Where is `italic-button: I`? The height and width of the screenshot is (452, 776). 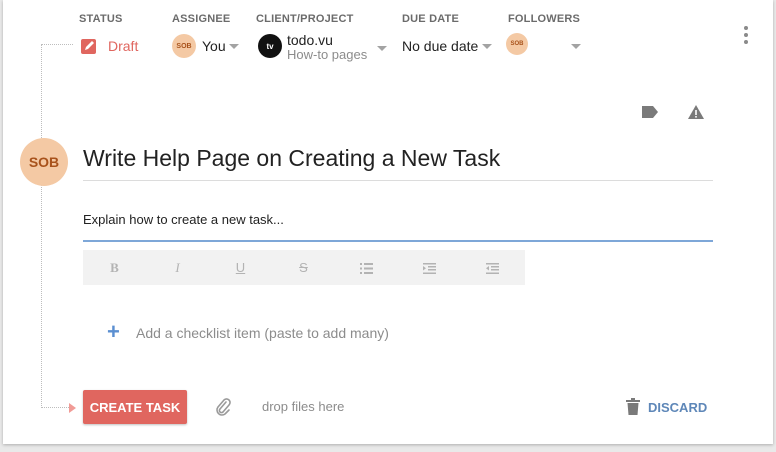 italic-button: I is located at coordinates (177, 268).